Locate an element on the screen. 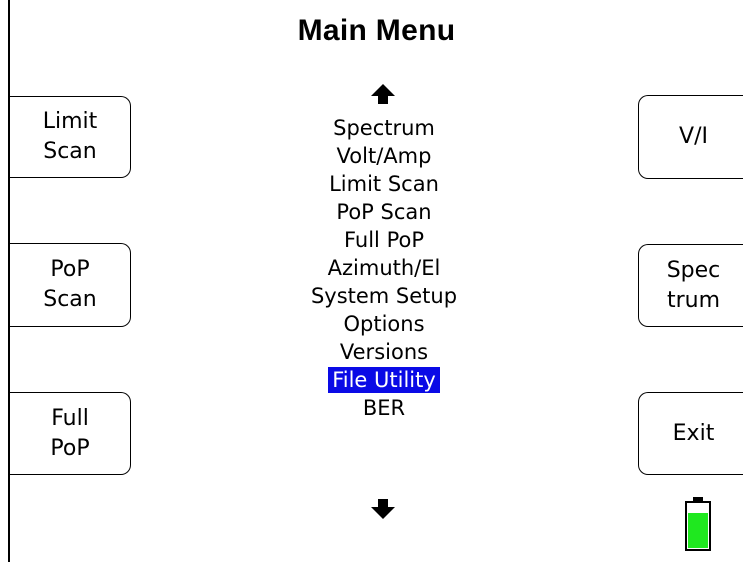  softkey-pop-scan: PoP Scan is located at coordinates (70, 285).